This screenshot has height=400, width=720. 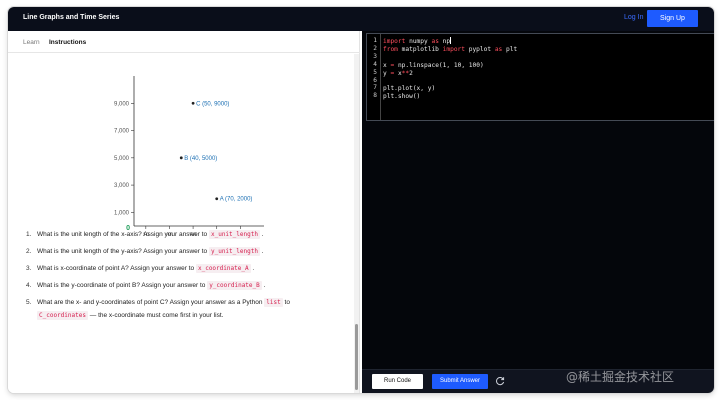 I want to click on code-line: x = np.linspace(1, 10, 100), so click(x=450, y=66).